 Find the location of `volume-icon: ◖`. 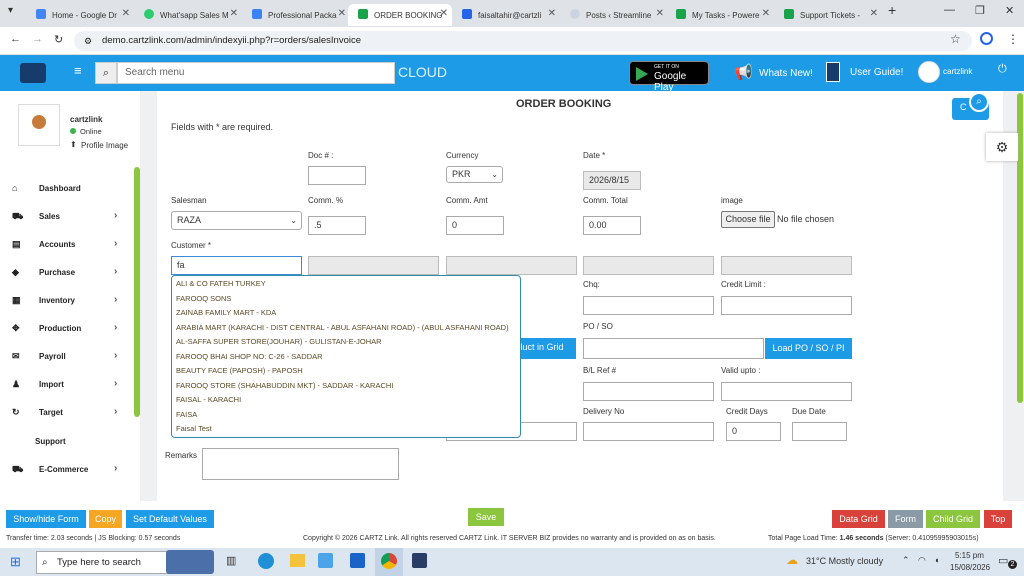

volume-icon: ◖ is located at coordinates (936, 560).